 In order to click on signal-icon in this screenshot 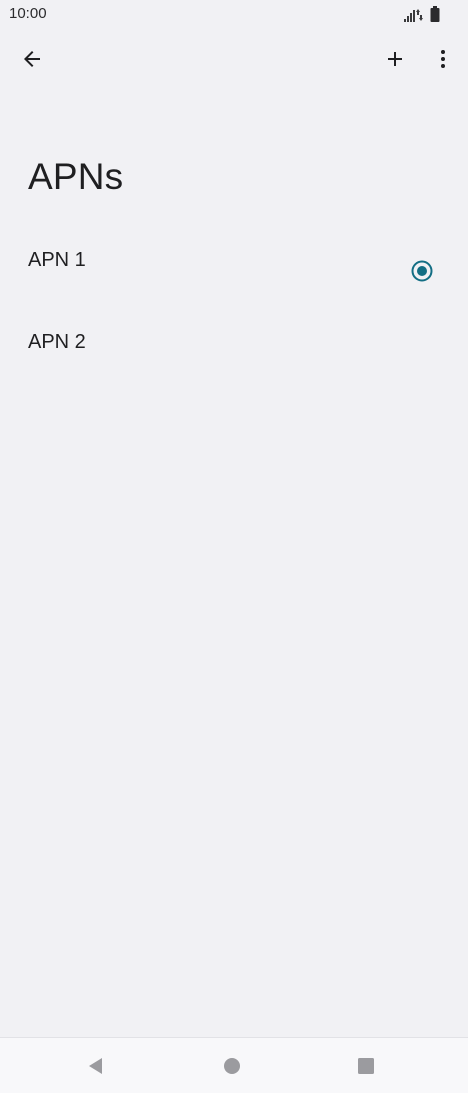, I will do `click(414, 17)`.